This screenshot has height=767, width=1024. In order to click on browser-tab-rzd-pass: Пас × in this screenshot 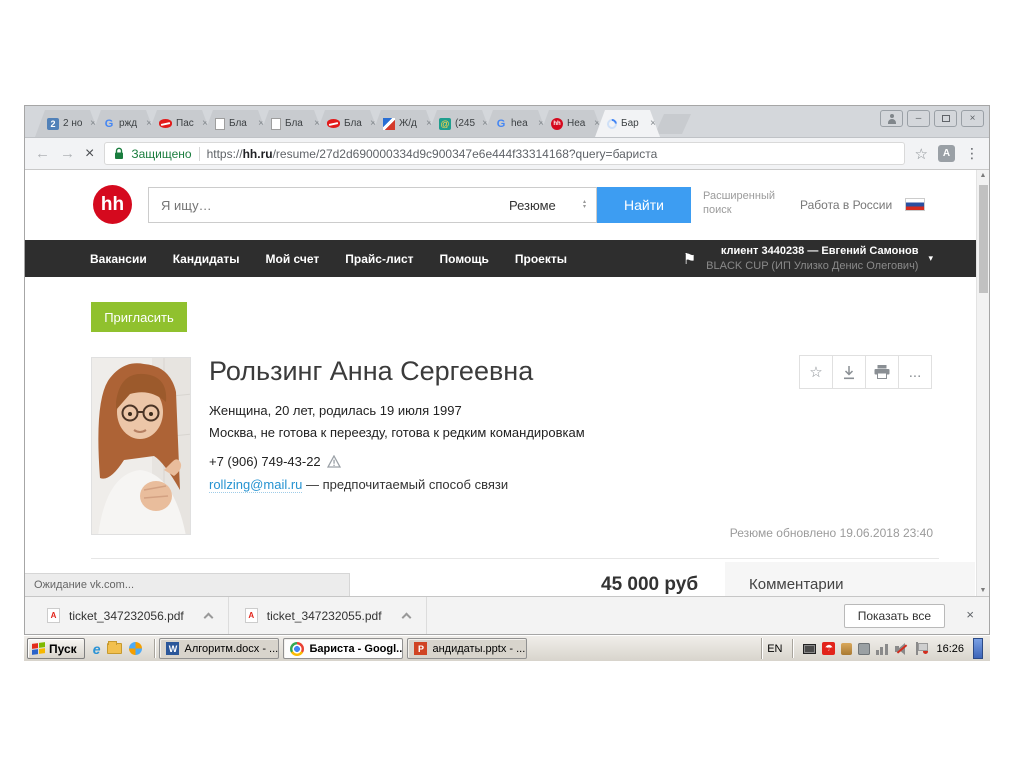, I will do `click(179, 123)`.